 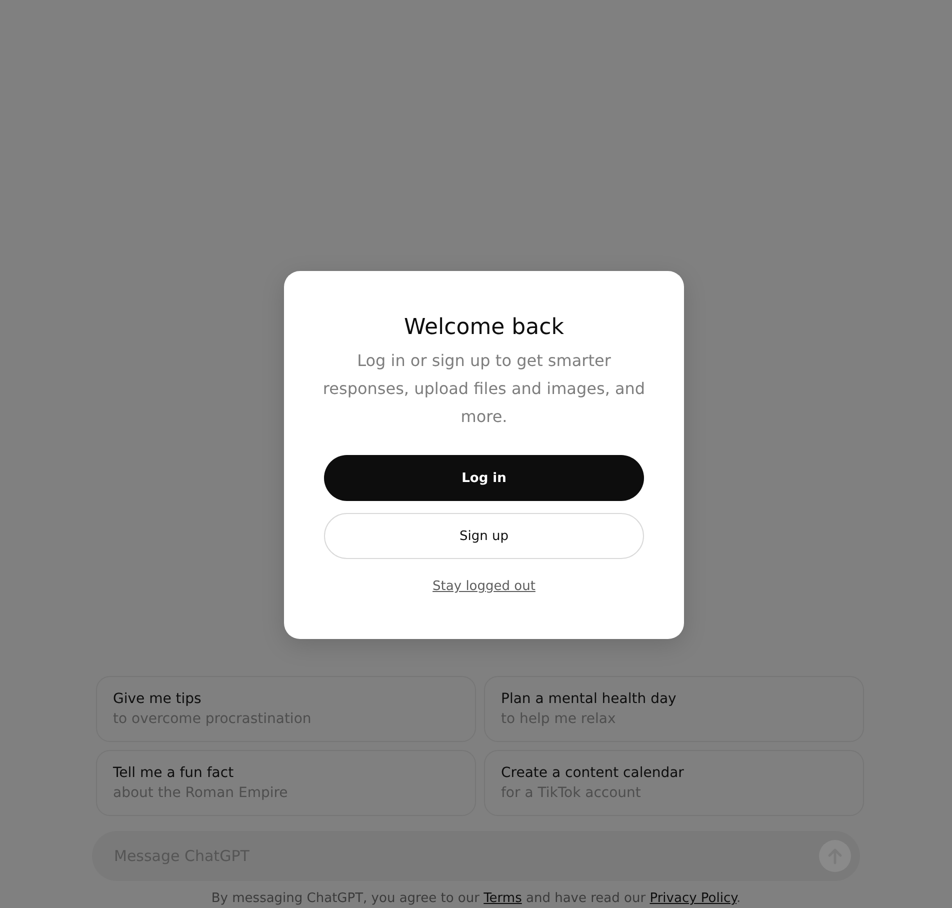 What do you see at coordinates (503, 898) in the screenshot?
I see `terms-link: Terms` at bounding box center [503, 898].